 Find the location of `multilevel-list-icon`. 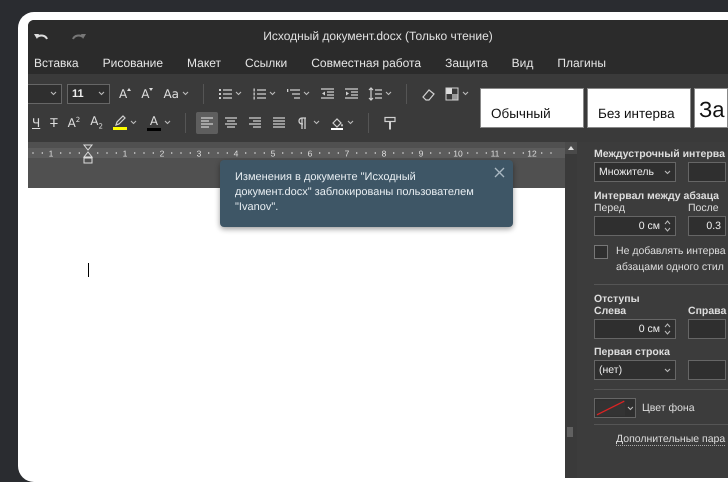

multilevel-list-icon is located at coordinates (293, 93).